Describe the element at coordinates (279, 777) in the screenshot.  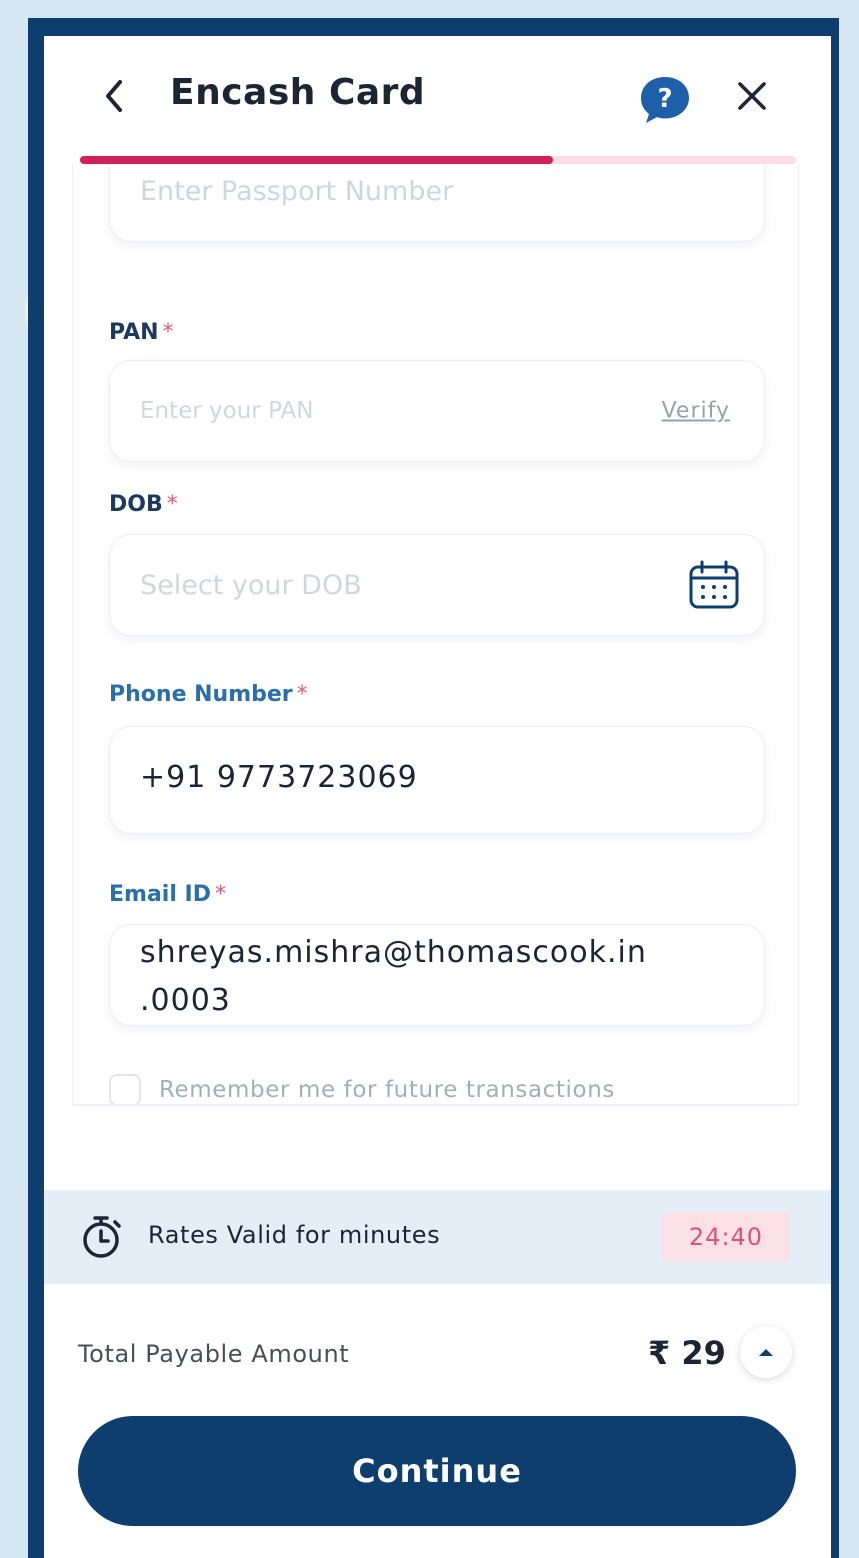
I see `phone-value: +91 9773723069` at that location.